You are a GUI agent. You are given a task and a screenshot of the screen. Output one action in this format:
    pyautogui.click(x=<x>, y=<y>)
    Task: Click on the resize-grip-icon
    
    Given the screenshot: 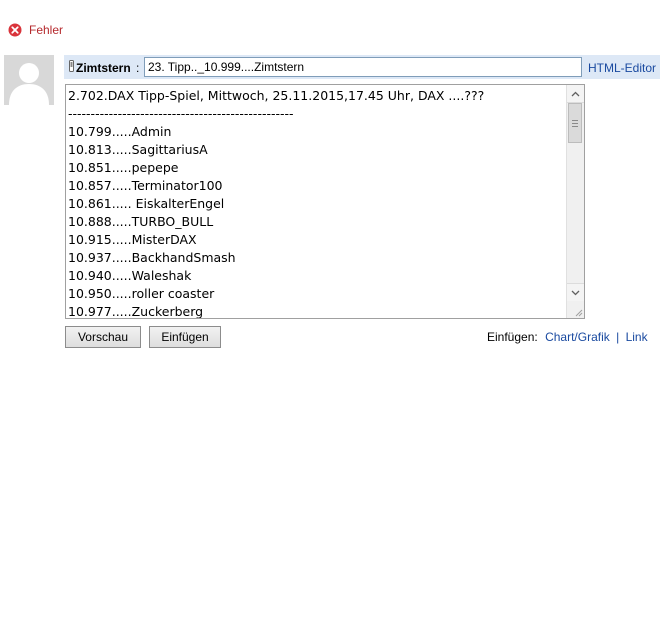 What is the action you would take?
    pyautogui.click(x=578, y=312)
    